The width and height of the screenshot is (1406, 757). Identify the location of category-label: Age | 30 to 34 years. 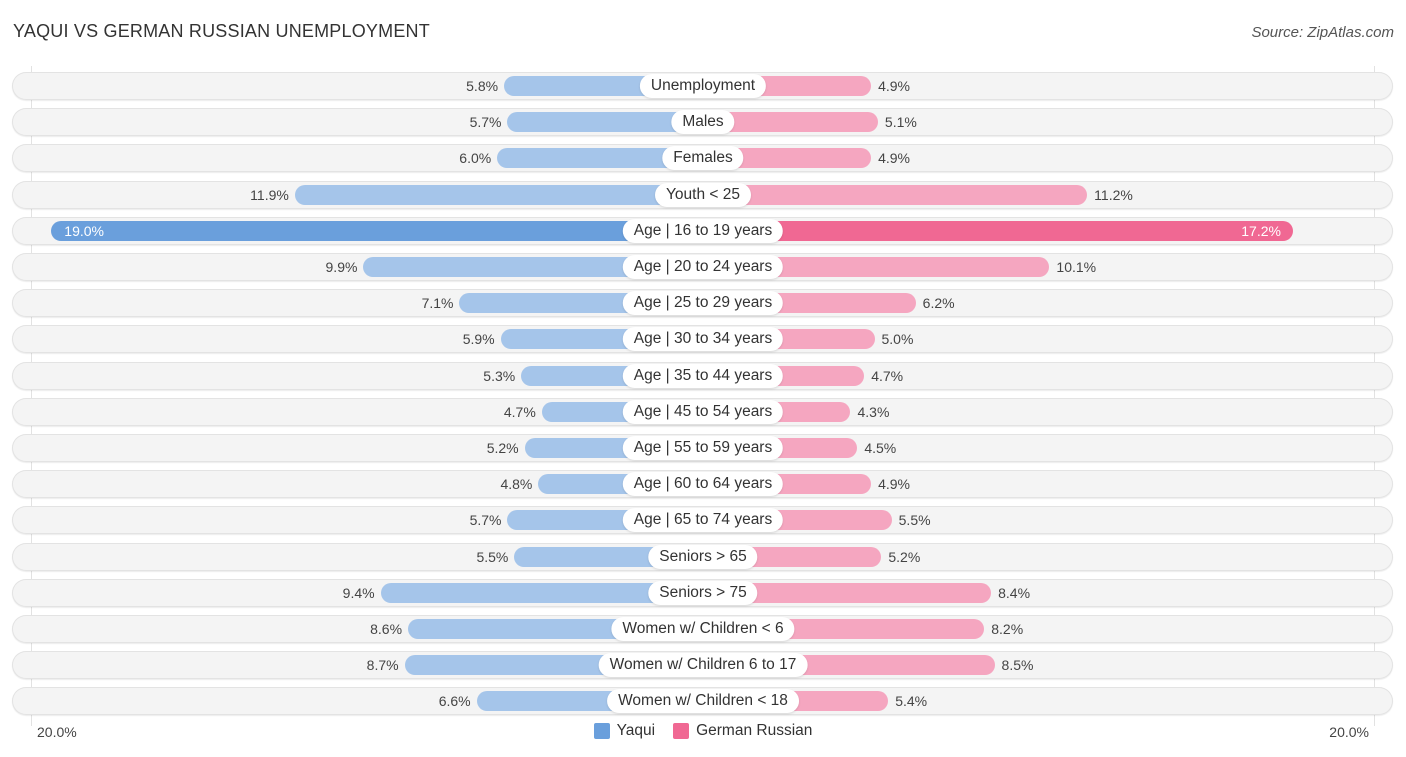
(703, 339).